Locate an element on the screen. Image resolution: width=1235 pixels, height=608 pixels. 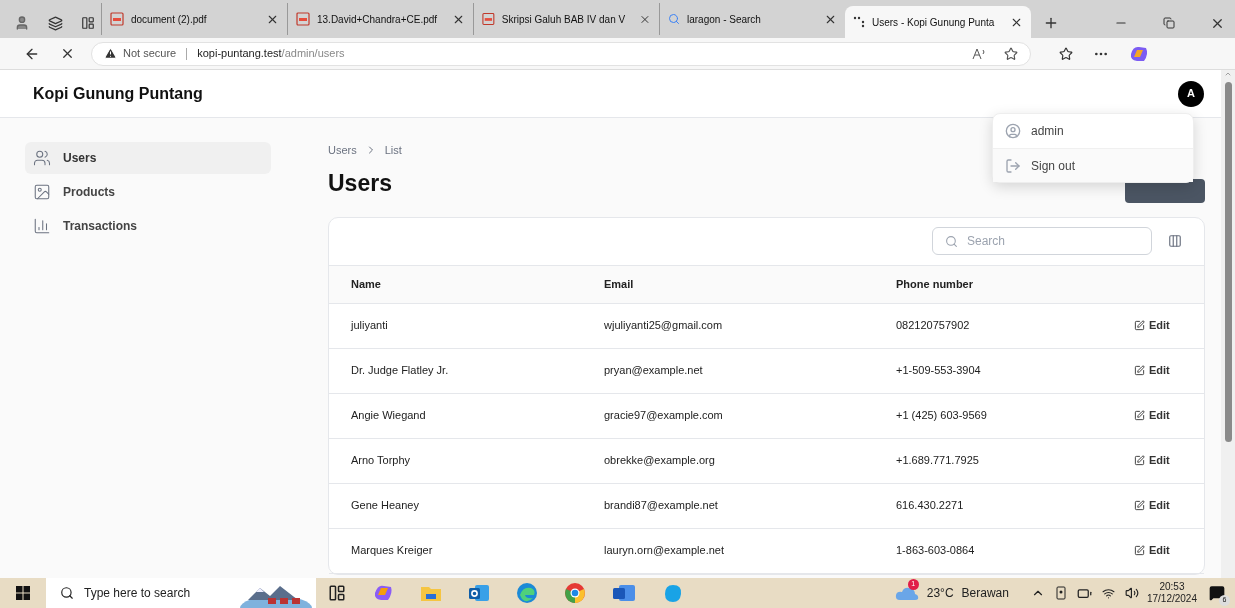
tab-actions-icon is located at coordinates (88, 23).